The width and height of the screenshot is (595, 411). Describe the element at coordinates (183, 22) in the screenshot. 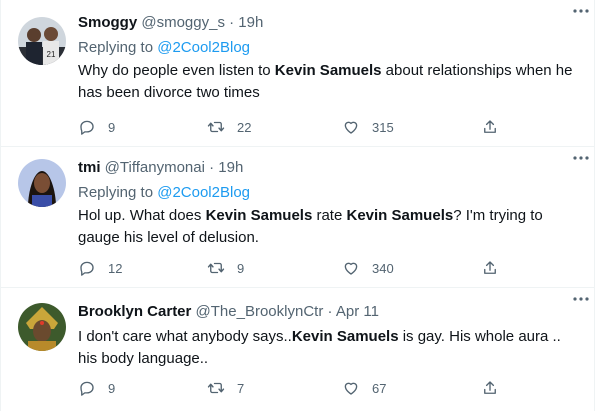

I see `user-handle: @smoggy_s` at that location.